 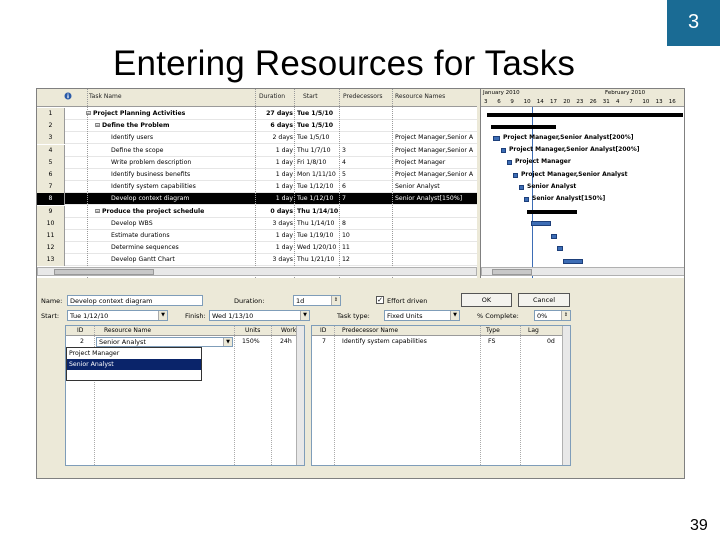 What do you see at coordinates (182, 137) in the screenshot?
I see `task-row-name: Identify users` at bounding box center [182, 137].